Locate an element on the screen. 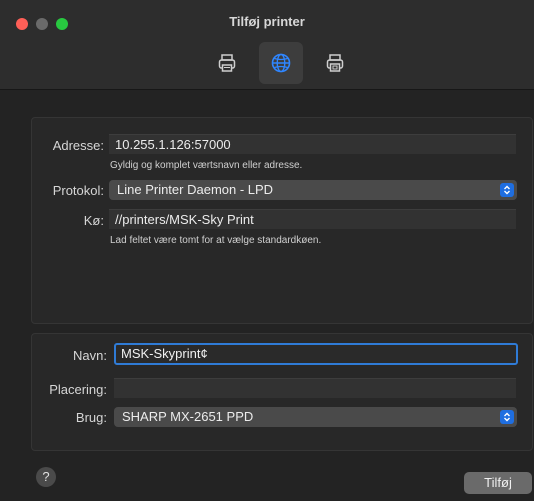  window-title: Tilføj printer is located at coordinates (267, 21).